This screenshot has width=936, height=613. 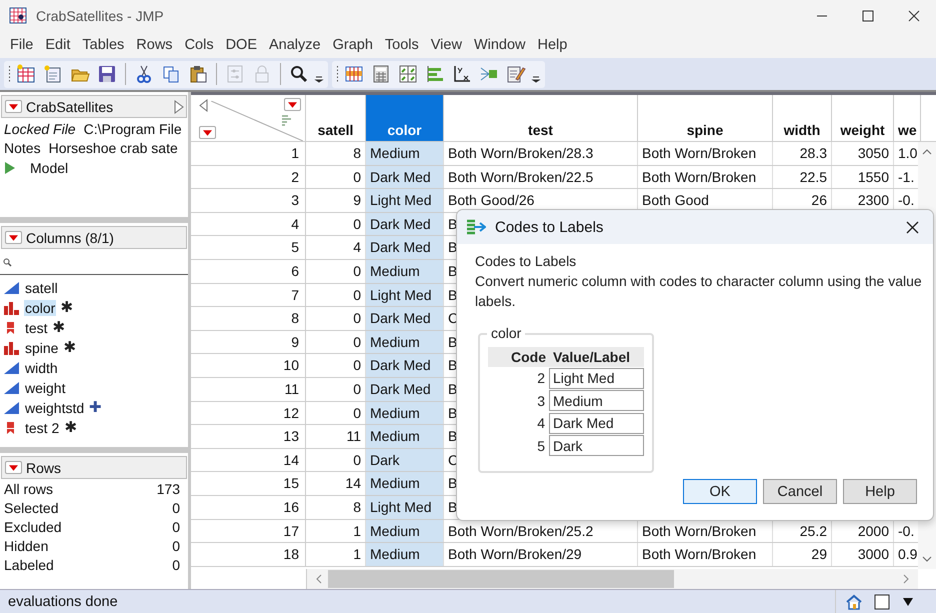 What do you see at coordinates (927, 151) in the screenshot?
I see `scroll-up-icon` at bounding box center [927, 151].